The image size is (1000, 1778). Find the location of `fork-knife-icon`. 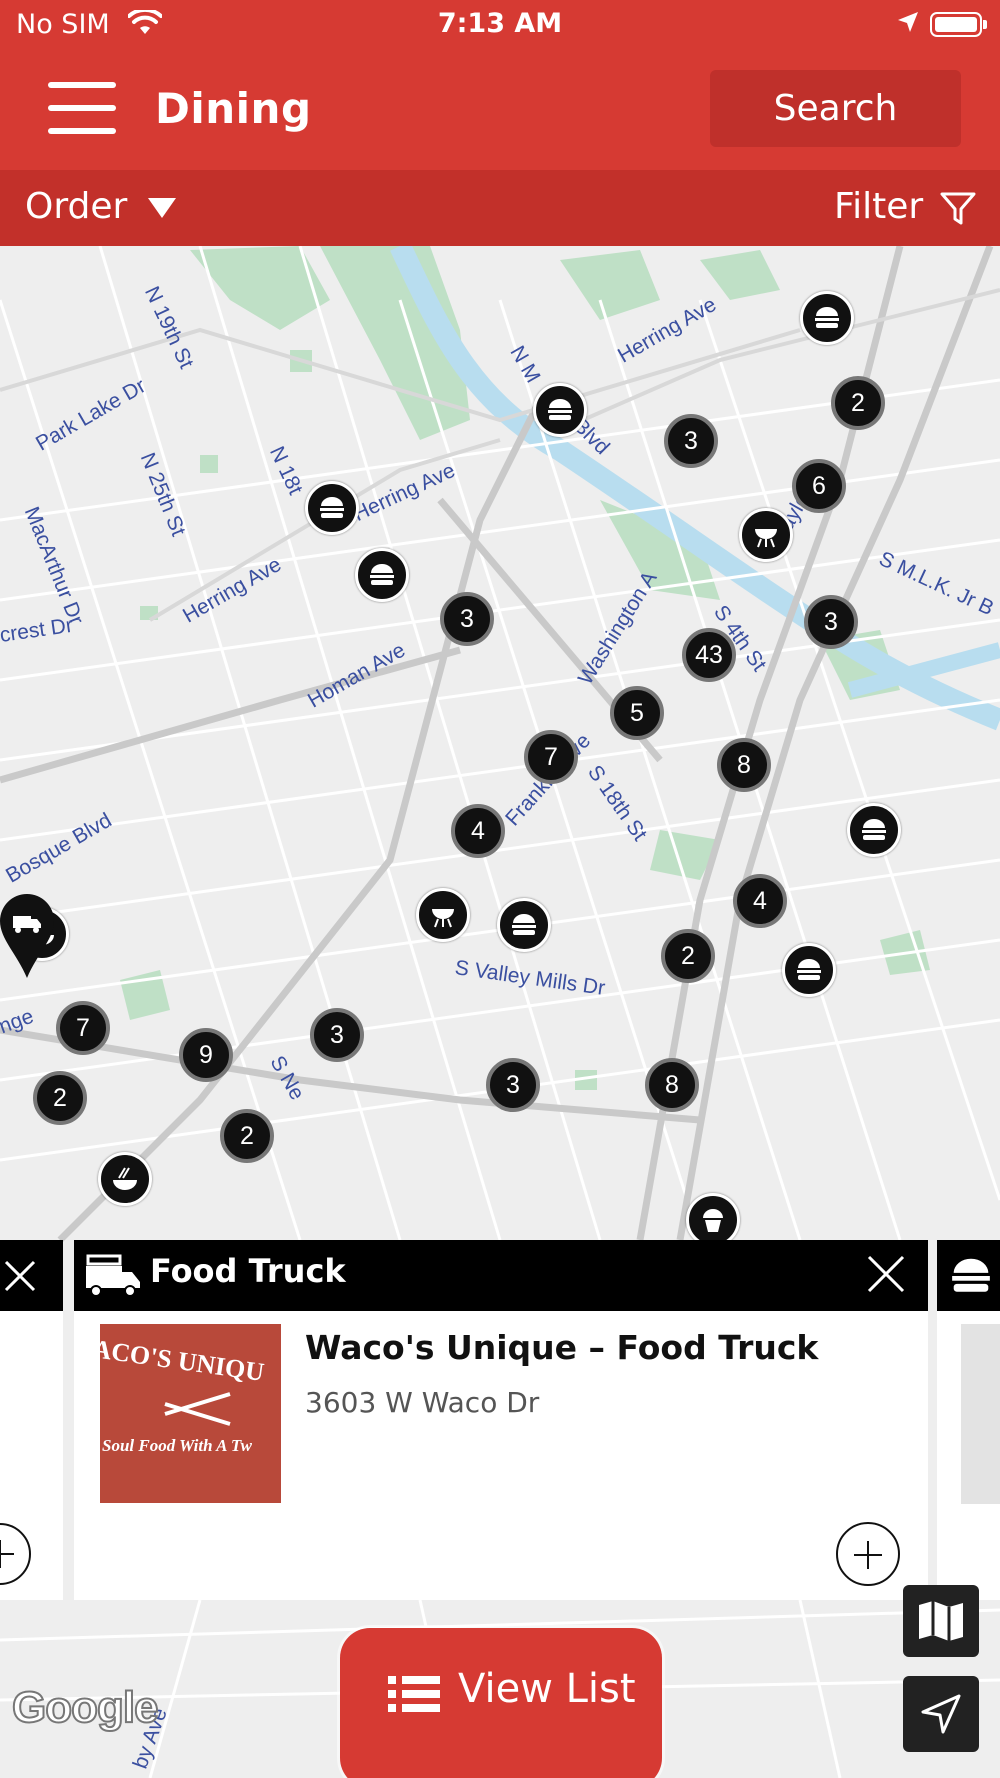

fork-knife-icon is located at coordinates (197, 1409).